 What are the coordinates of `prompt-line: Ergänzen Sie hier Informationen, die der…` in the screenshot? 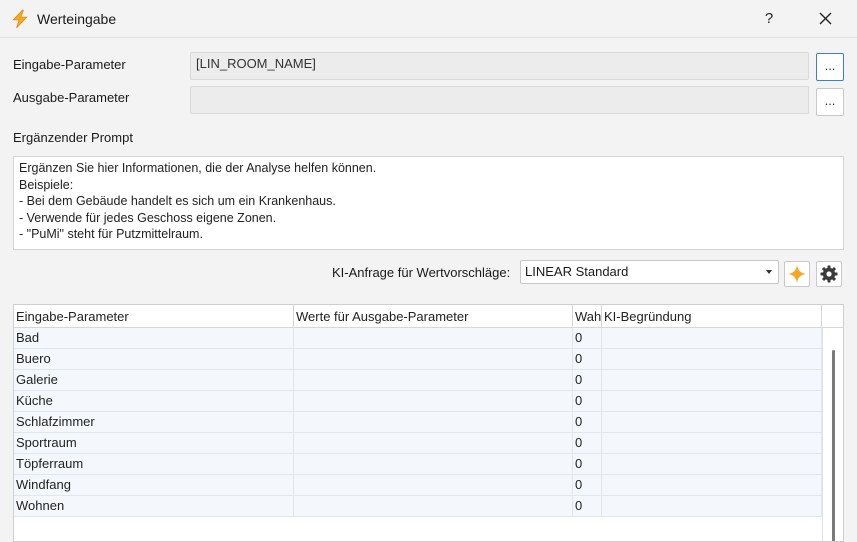 It's located at (198, 168).